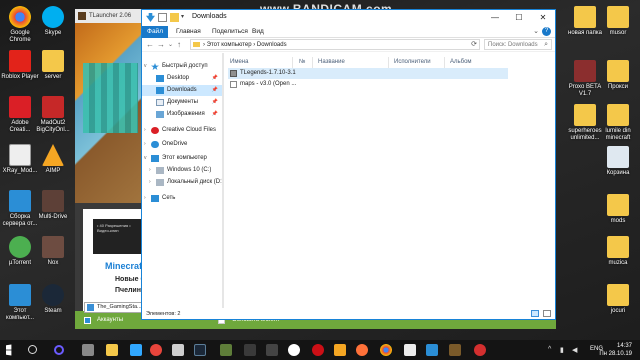 This screenshot has height=360, width=640. I want to click on desktop-icon-nox: Nox, so click(53, 251).